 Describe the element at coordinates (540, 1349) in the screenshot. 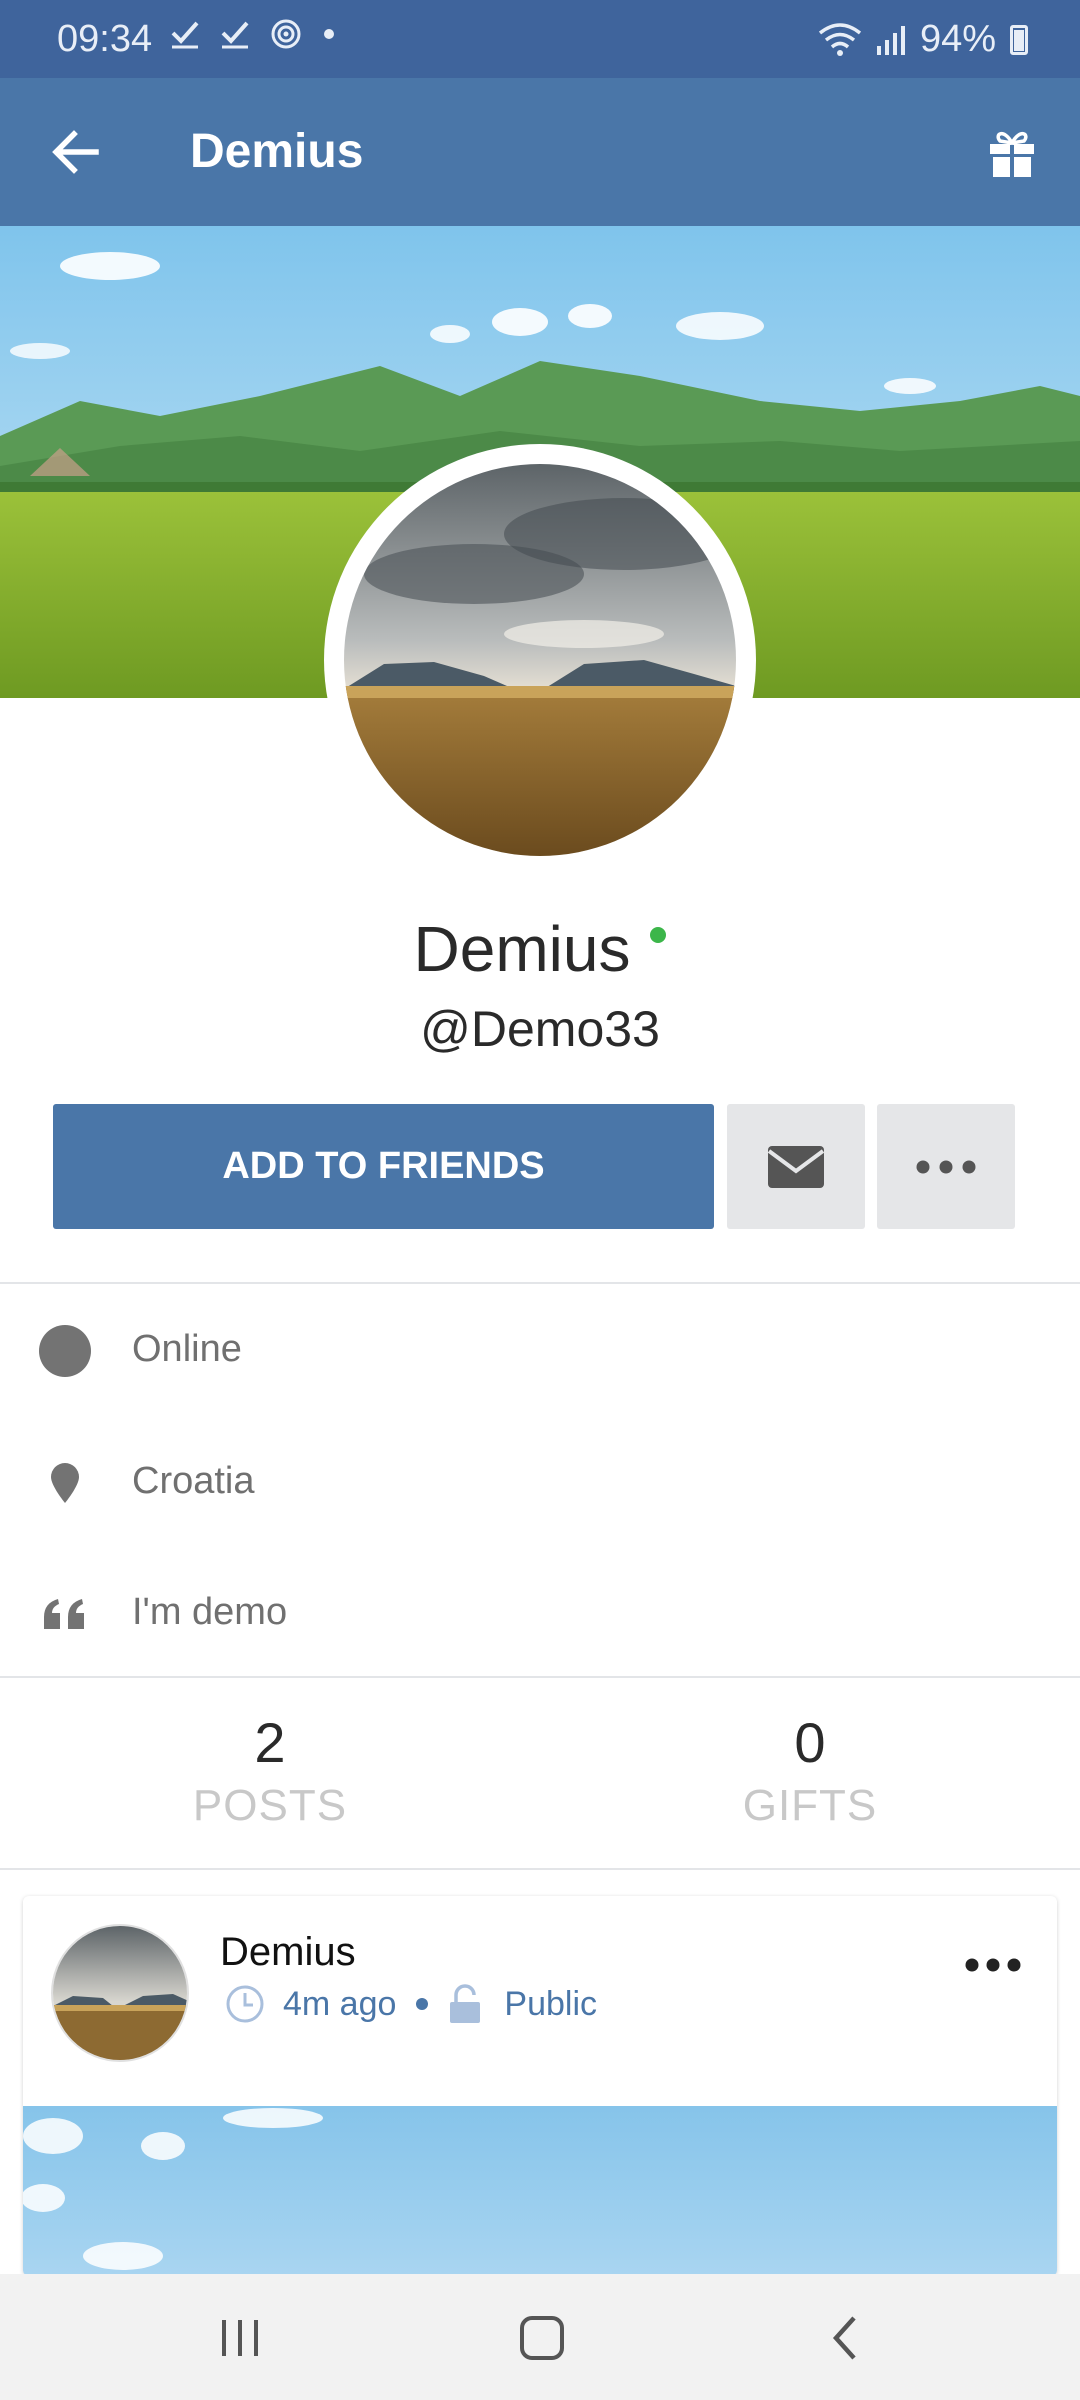

I see `info-row-status: Online` at that location.